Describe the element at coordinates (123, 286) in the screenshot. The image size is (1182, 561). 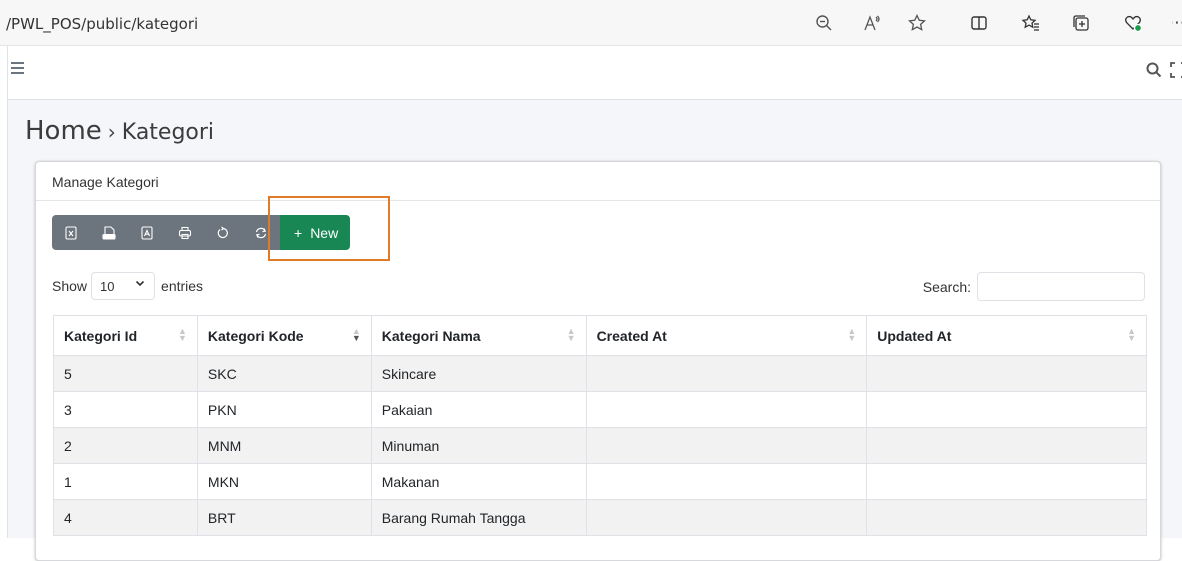
I see `page-length-select: 10` at that location.